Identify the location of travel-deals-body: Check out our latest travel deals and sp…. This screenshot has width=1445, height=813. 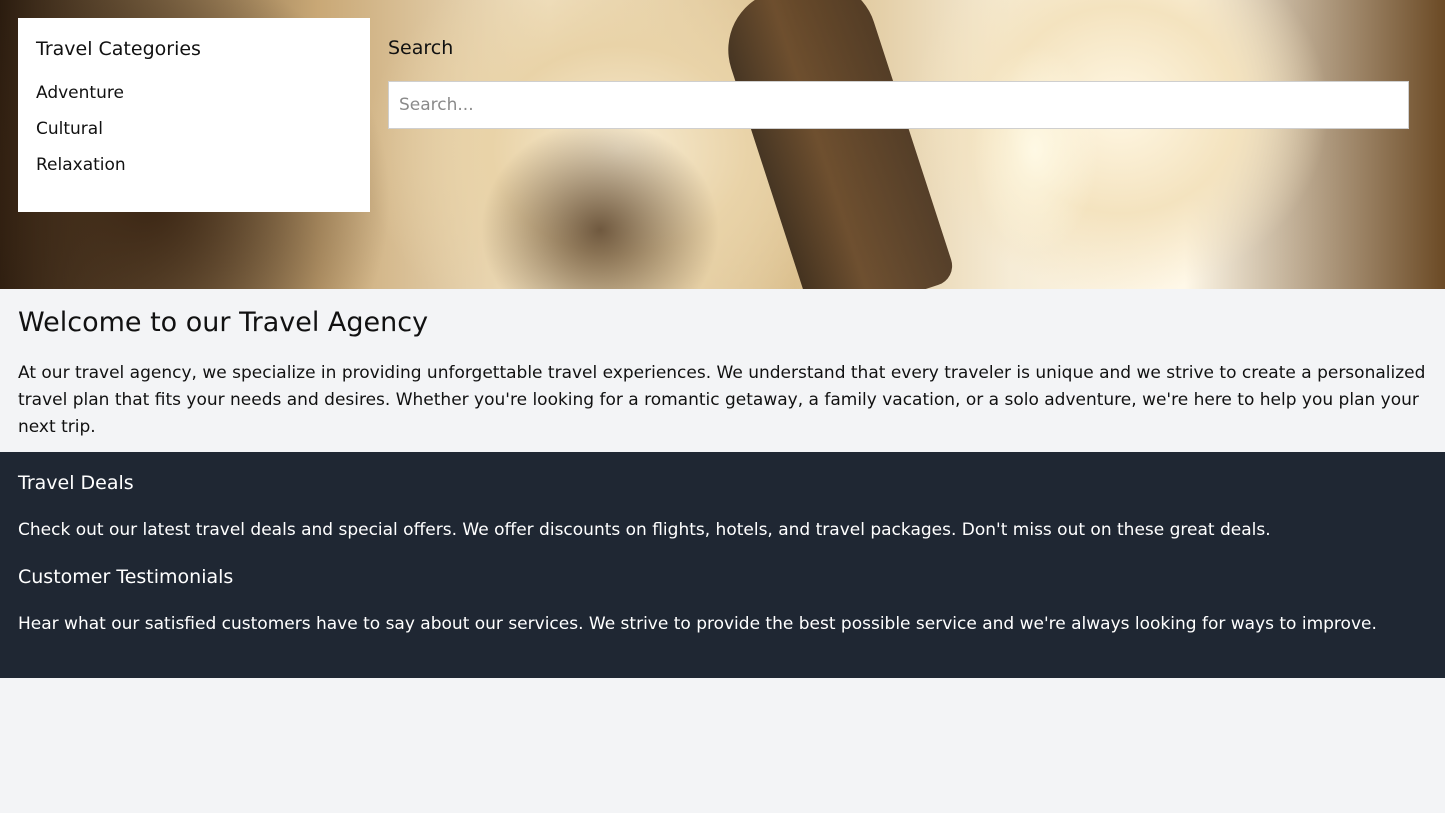
(644, 530).